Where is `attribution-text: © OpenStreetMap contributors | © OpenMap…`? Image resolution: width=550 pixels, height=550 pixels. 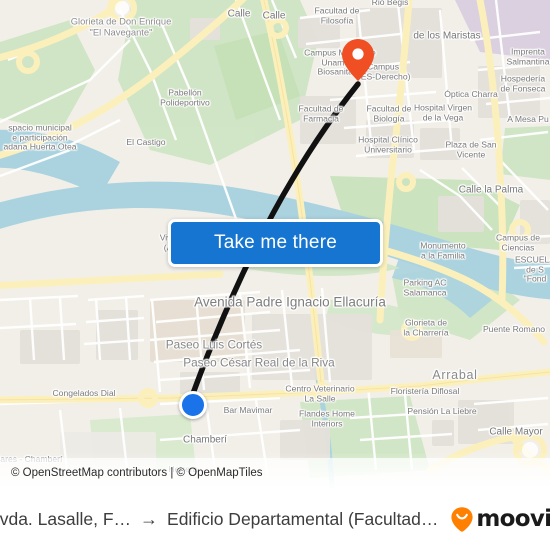
attribution-text: © OpenStreetMap contributors | © OpenMap… is located at coordinates (137, 473).